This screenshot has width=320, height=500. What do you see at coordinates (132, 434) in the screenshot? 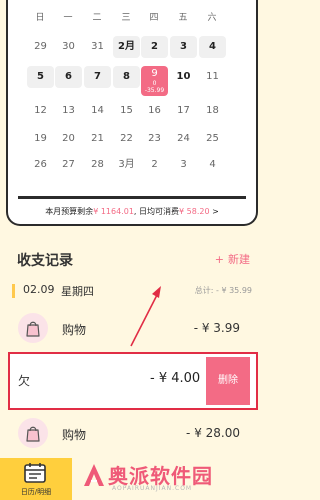
I see `list-item: 购物 - ¥ 28.00` at bounding box center [132, 434].